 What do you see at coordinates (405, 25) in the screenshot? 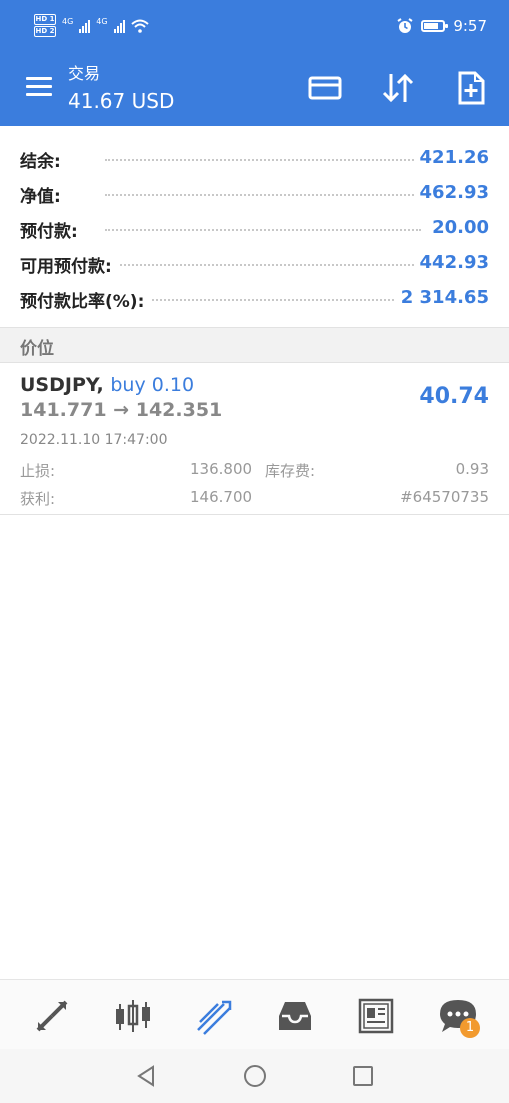
I see `alarm-icon` at bounding box center [405, 25].